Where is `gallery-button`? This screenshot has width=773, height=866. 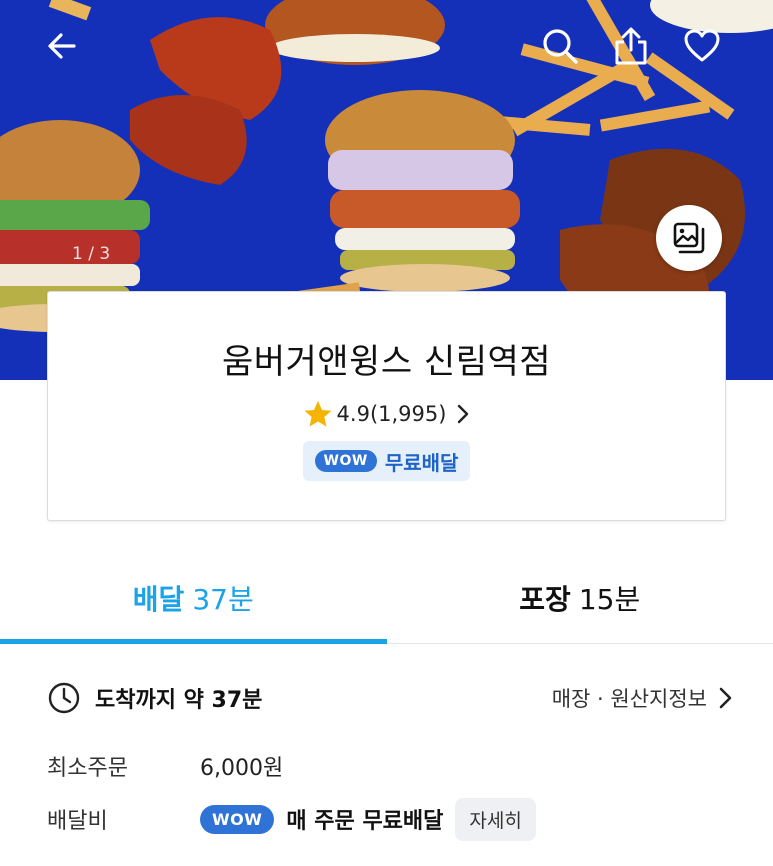
gallery-button is located at coordinates (689, 238).